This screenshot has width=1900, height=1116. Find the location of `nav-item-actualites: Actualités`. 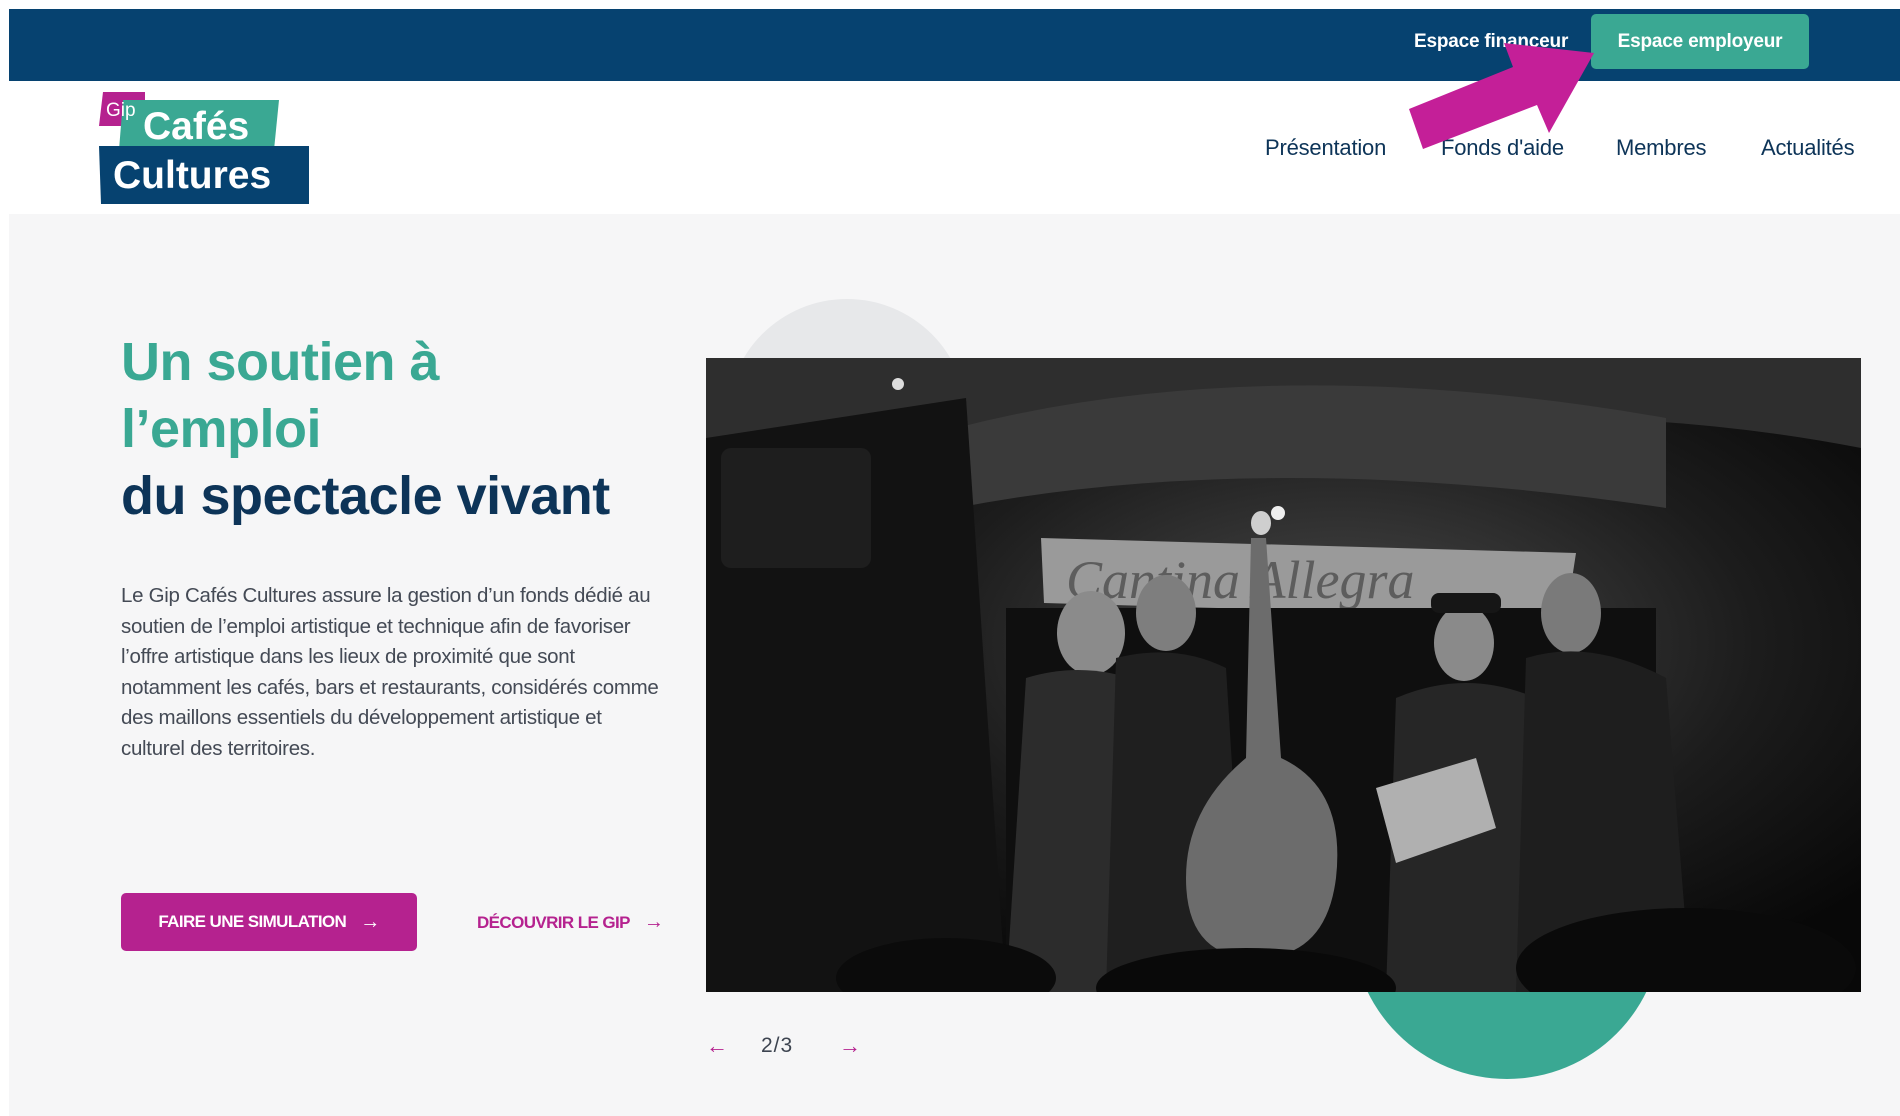

nav-item-actualites: Actualités is located at coordinates (1808, 148).